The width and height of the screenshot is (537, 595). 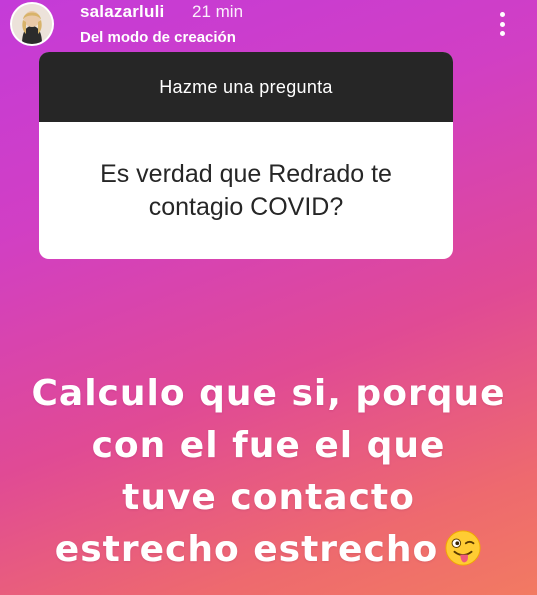 I want to click on post-timestamp: 21 min, so click(x=218, y=11).